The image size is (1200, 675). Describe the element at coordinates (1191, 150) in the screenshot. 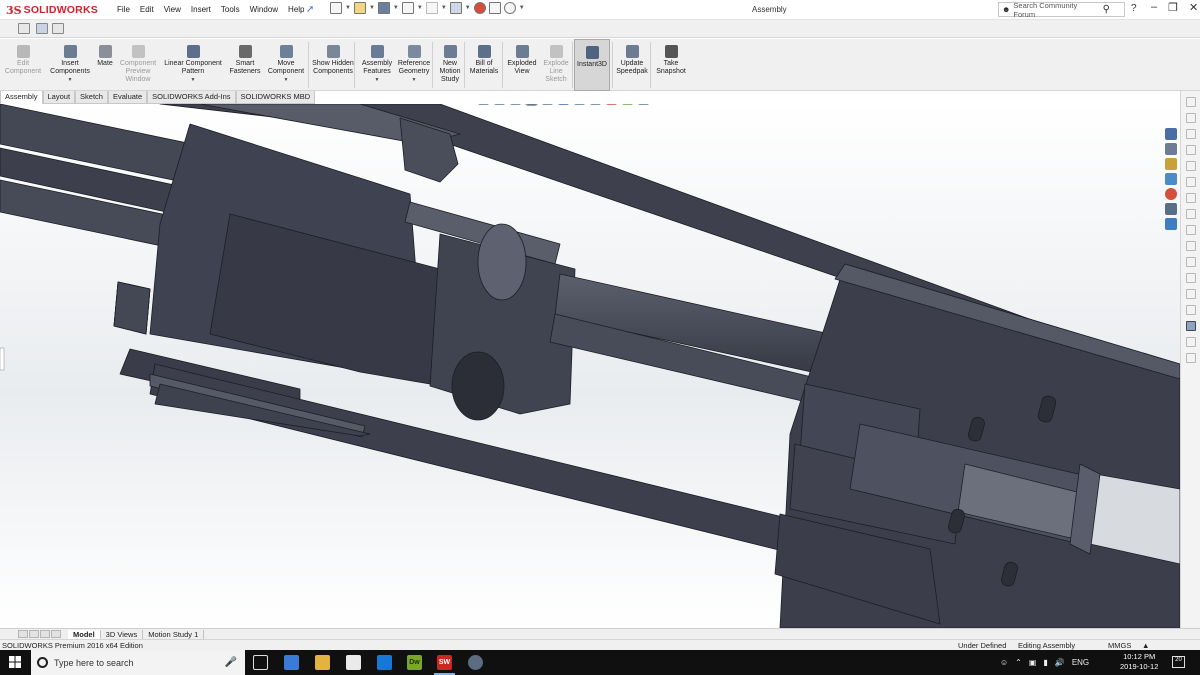

I see `circle-icon` at that location.